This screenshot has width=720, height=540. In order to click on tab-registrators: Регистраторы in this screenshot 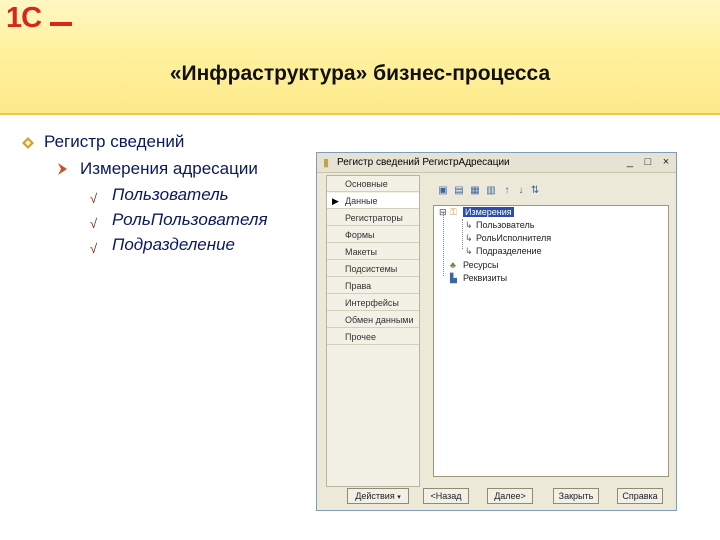, I will do `click(373, 218)`.